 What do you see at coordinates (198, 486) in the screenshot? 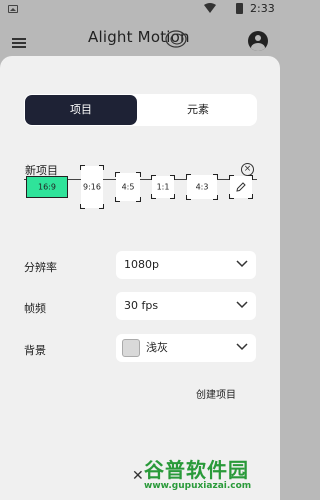
I see `watermark-url: www.gupuxiazai.com` at bounding box center [198, 486].